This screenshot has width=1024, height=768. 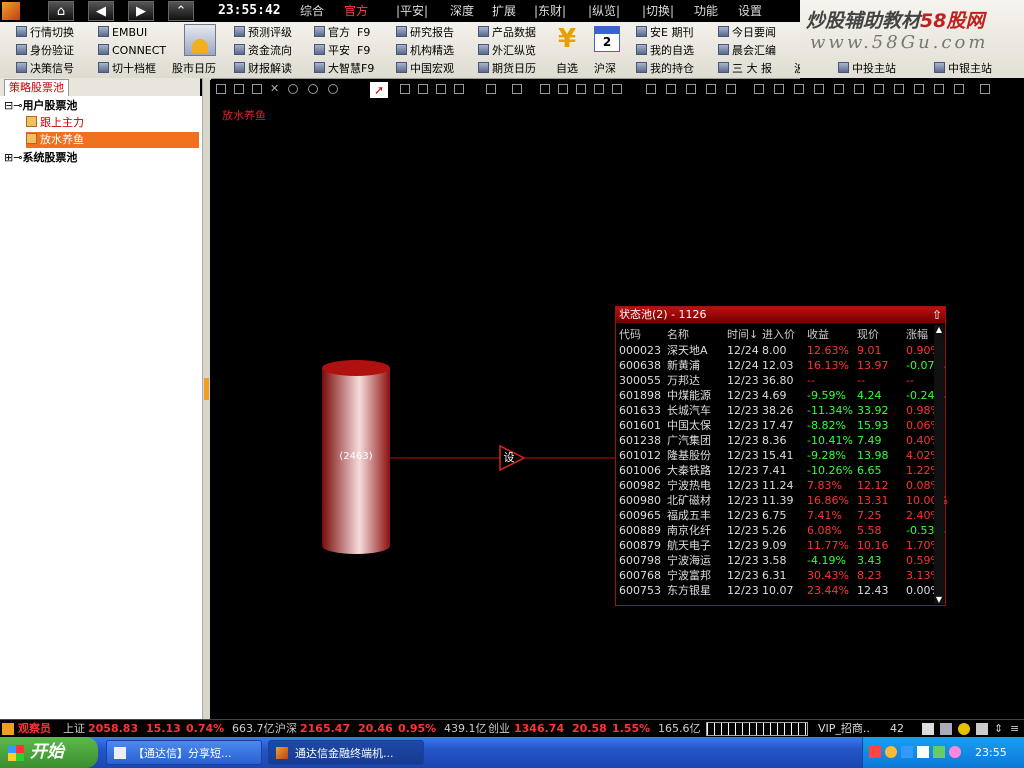 I want to click on toolbar-button-hushen: 沪深, so click(x=605, y=69).